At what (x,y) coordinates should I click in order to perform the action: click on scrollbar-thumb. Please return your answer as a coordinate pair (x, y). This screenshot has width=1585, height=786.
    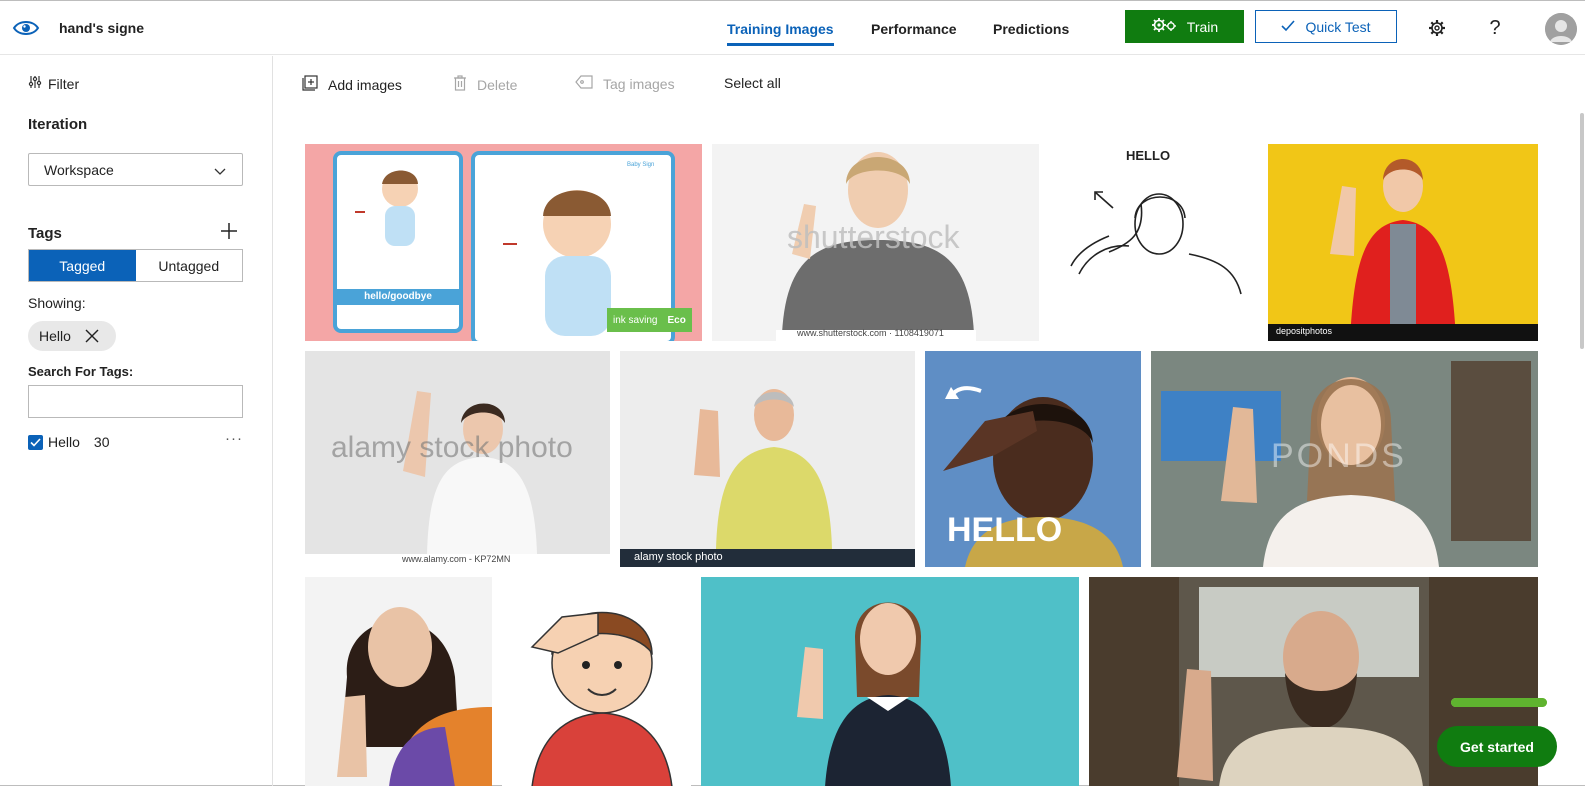
    Looking at the image, I should click on (1582, 231).